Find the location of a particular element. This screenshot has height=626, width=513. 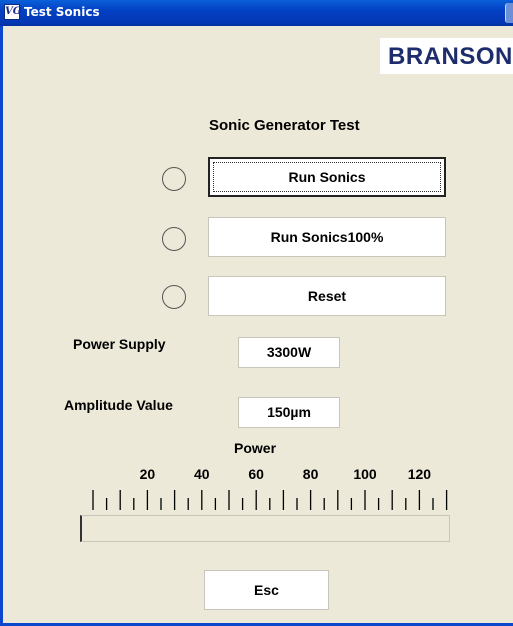

power-supply-label: Power Supply is located at coordinates (119, 344).